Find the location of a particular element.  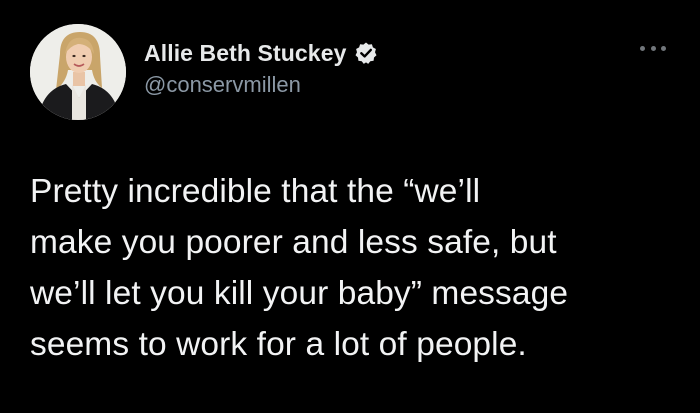

display-name: Allie Beth Stuckey is located at coordinates (245, 53).